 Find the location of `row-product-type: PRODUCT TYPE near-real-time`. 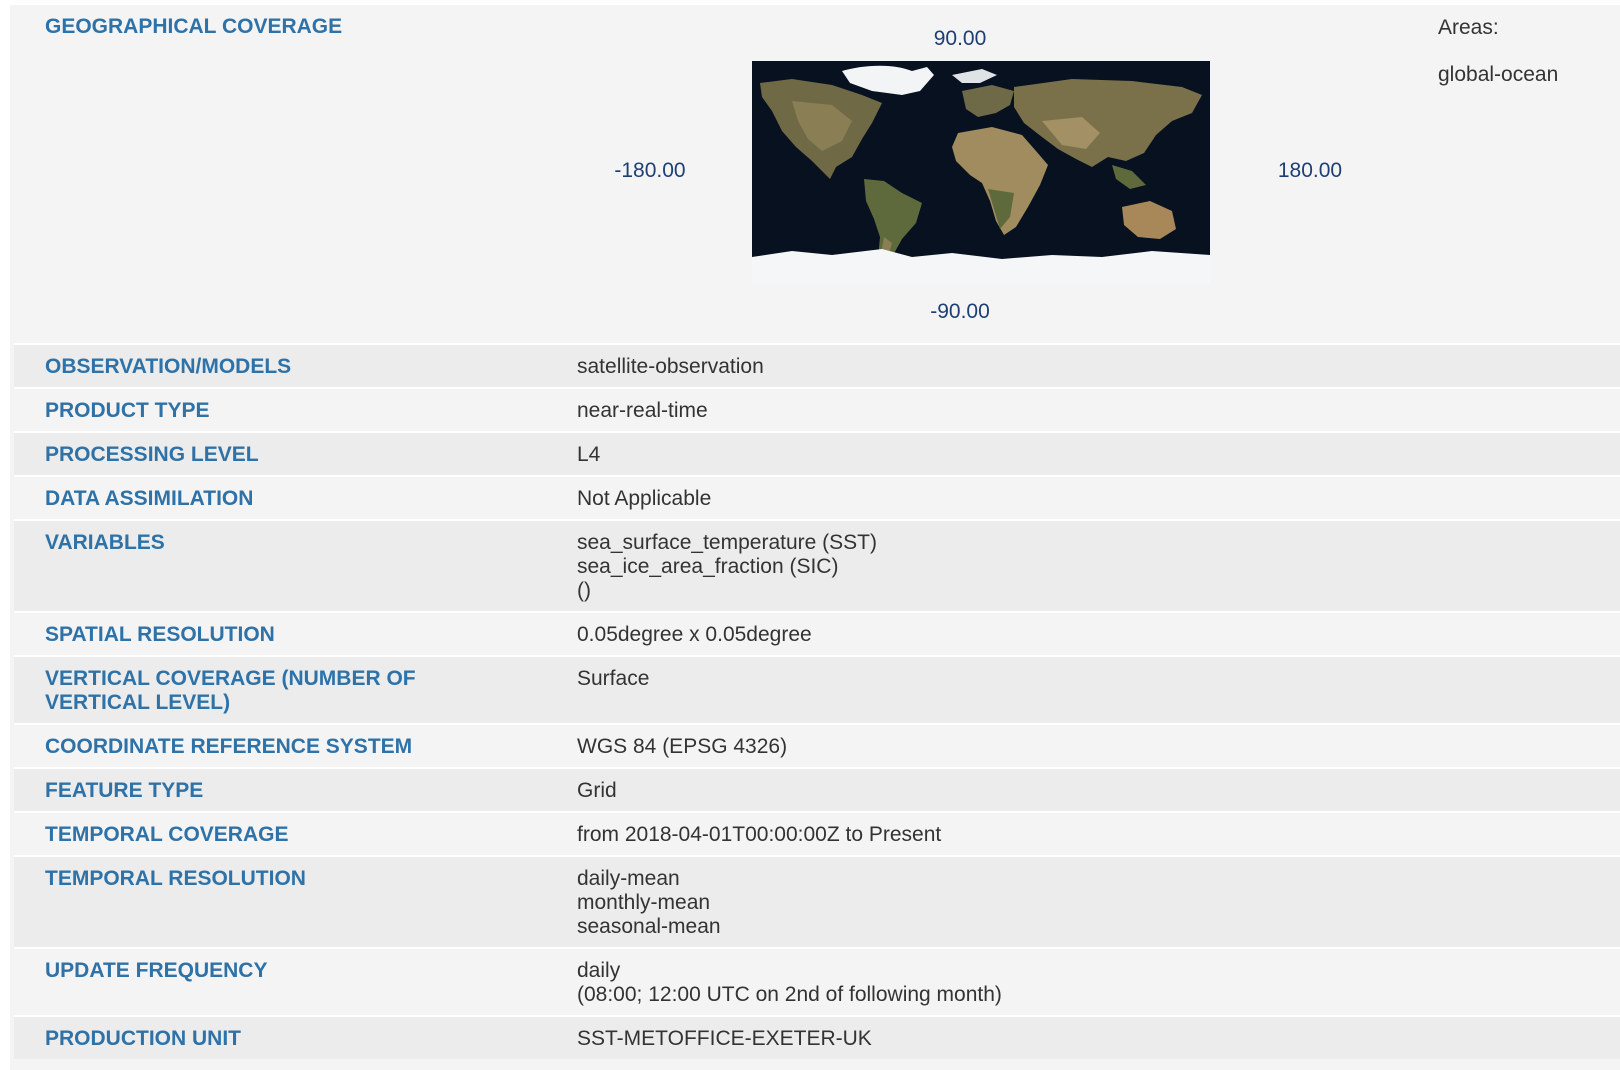

row-product-type: PRODUCT TYPE near-real-time is located at coordinates (817, 409).